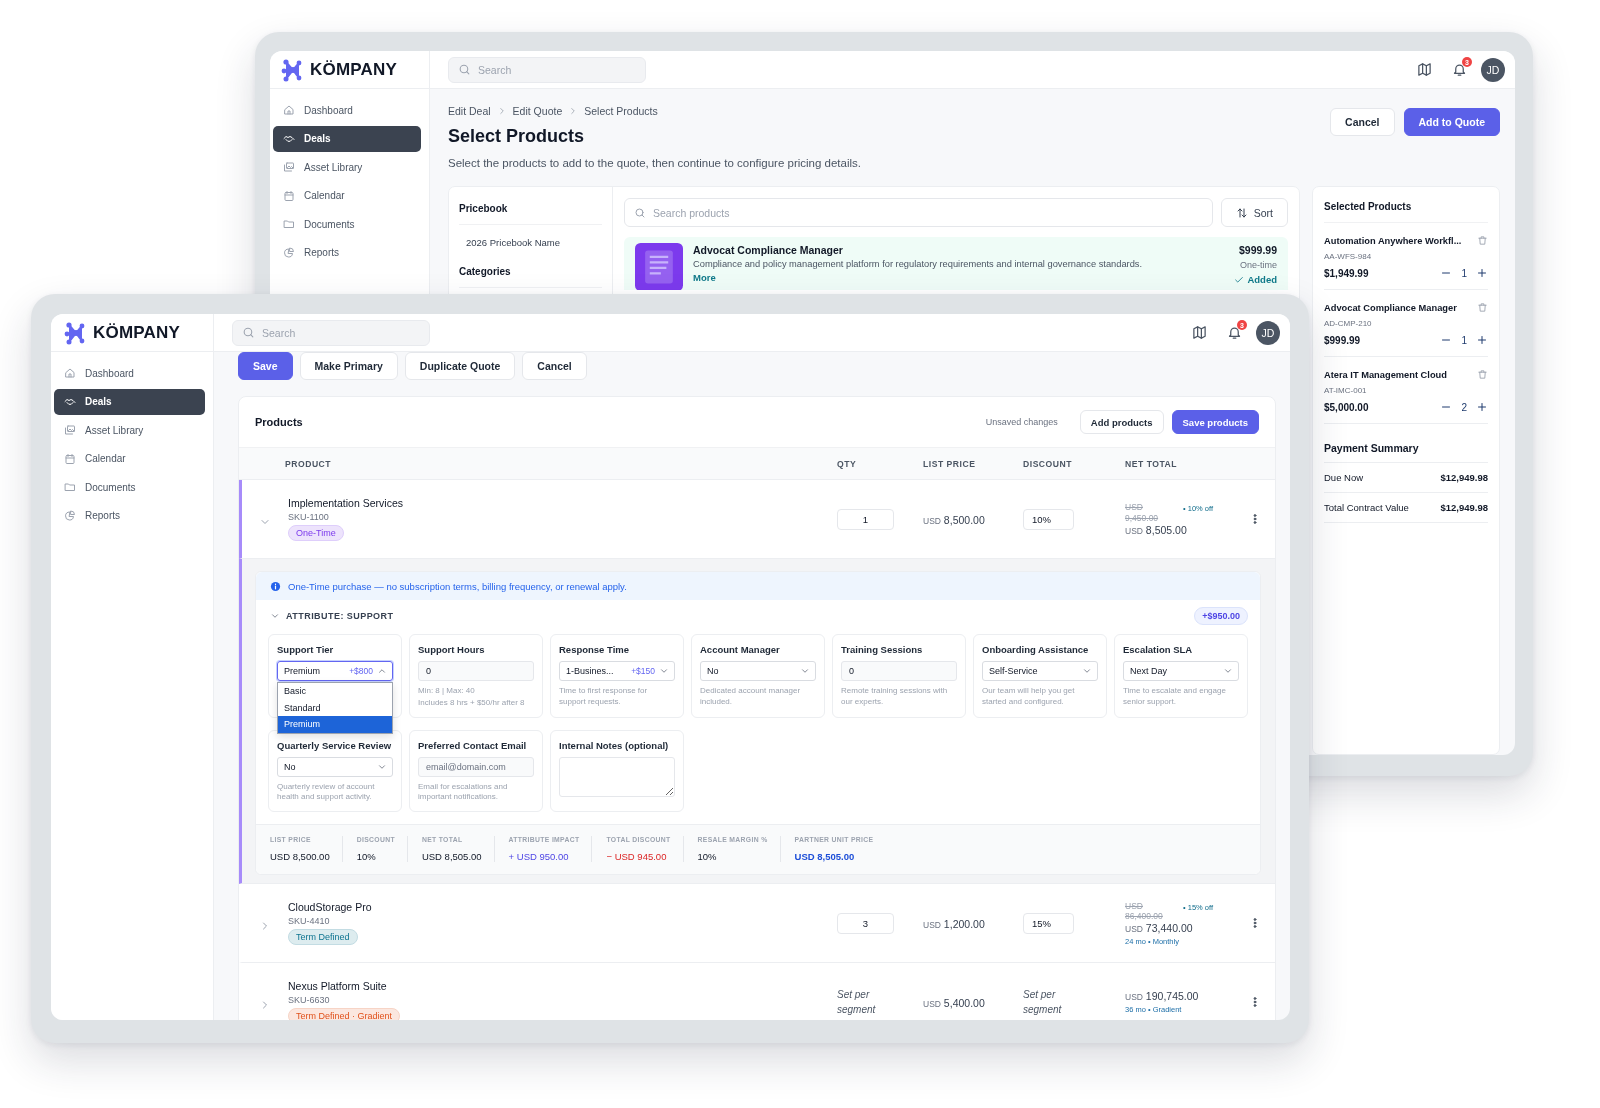  Describe the element at coordinates (316, 533) in the screenshot. I see `product-type-tag: One-Time` at that location.